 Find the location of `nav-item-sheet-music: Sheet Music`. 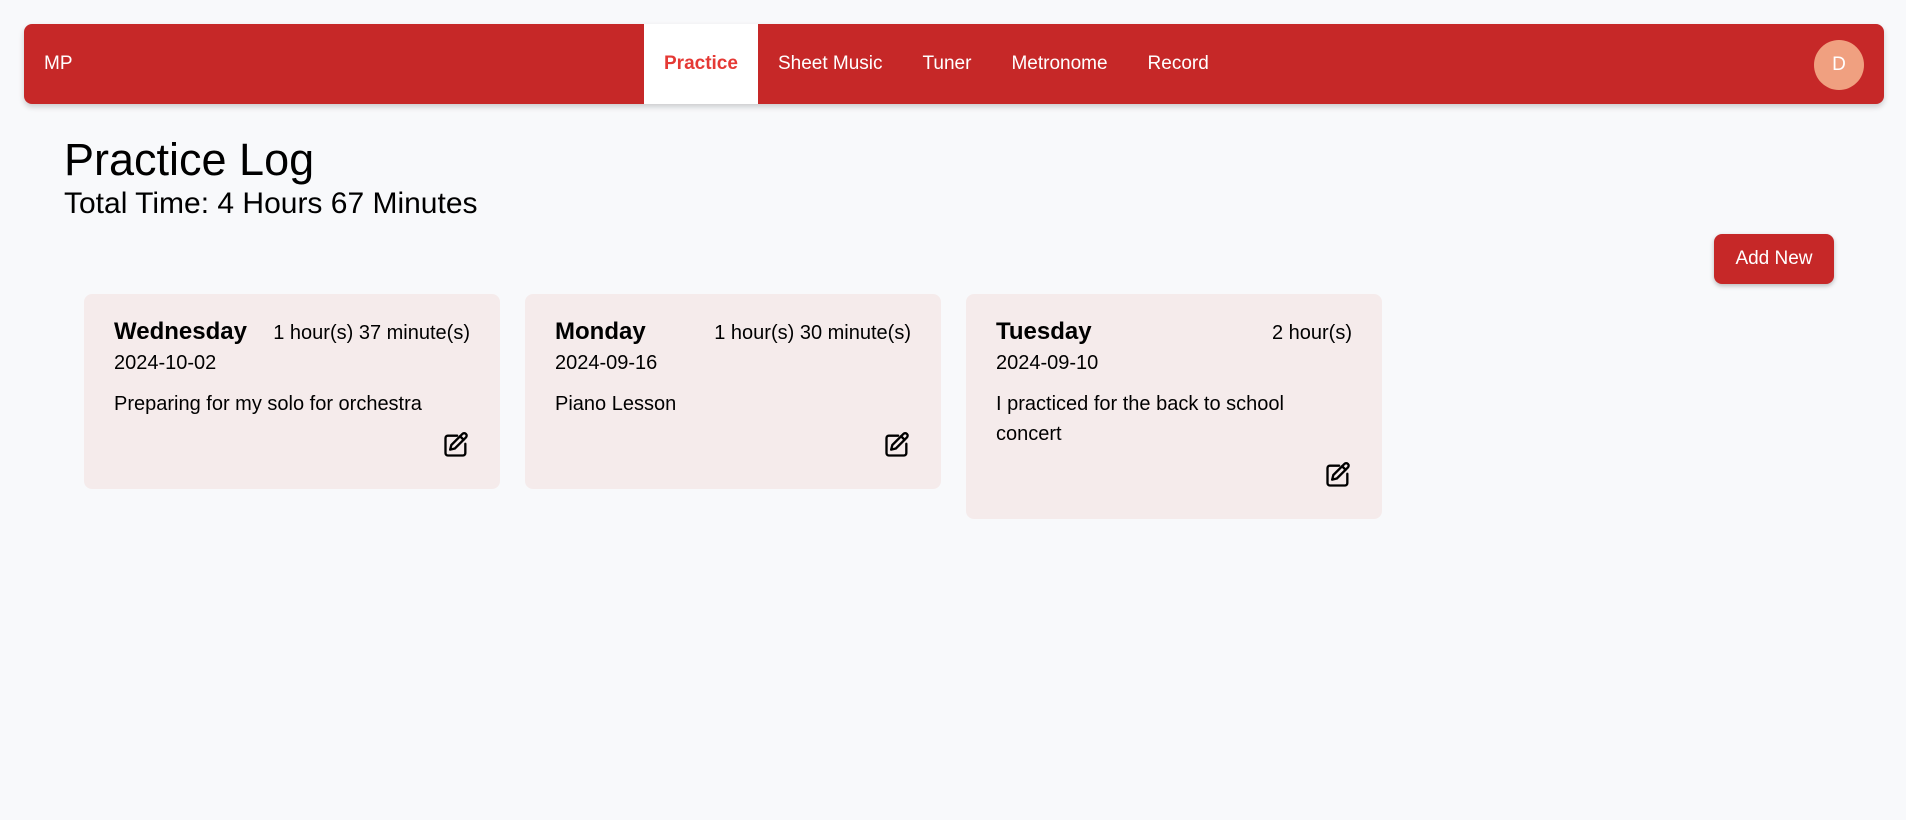

nav-item-sheet-music: Sheet Music is located at coordinates (830, 64).